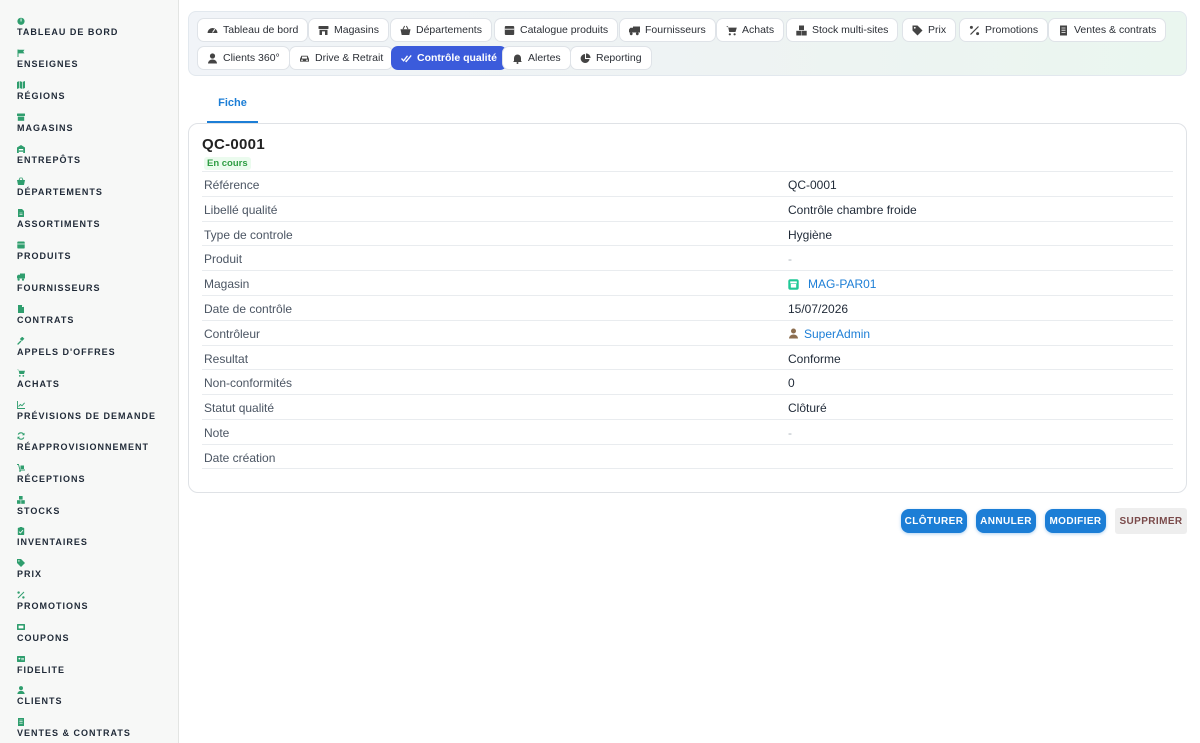 Image resolution: width=1200 pixels, height=743 pixels. What do you see at coordinates (53, 601) in the screenshot?
I see `sidebar-item-promotions: PROMOTIONS` at bounding box center [53, 601].